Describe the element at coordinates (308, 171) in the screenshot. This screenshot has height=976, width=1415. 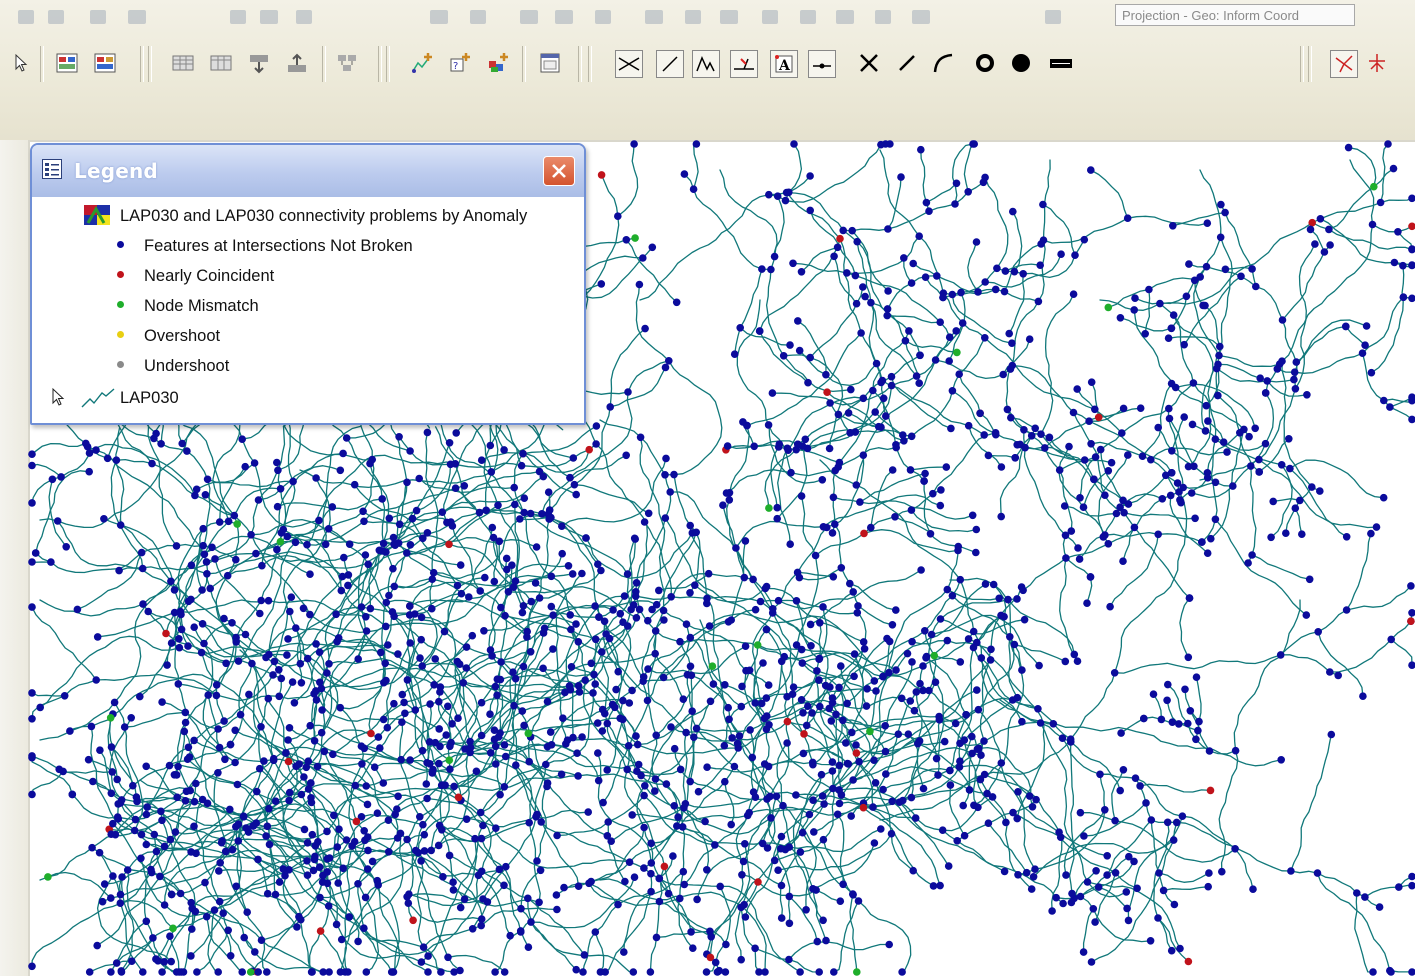
I see `legend-title-bar: Legend` at that location.